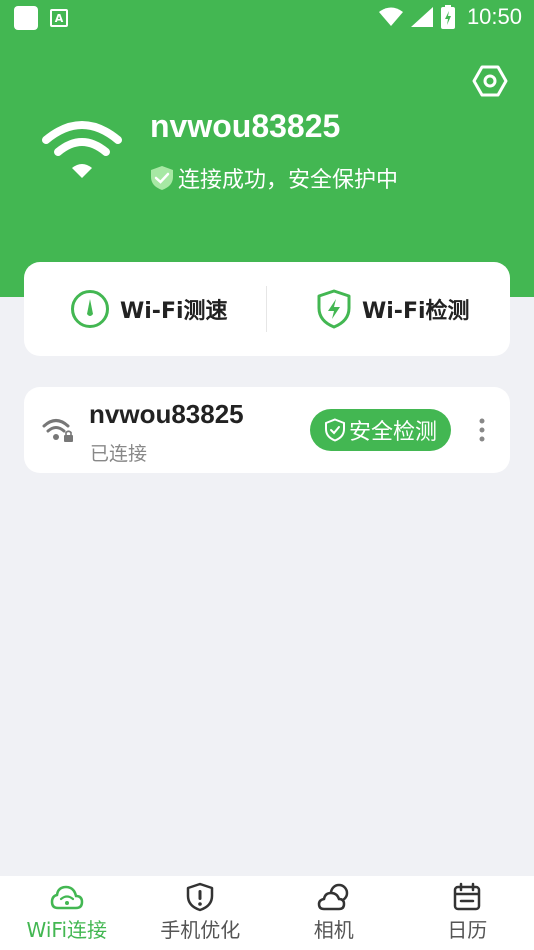  What do you see at coordinates (467, 896) in the screenshot?
I see `calendar-icon` at bounding box center [467, 896].